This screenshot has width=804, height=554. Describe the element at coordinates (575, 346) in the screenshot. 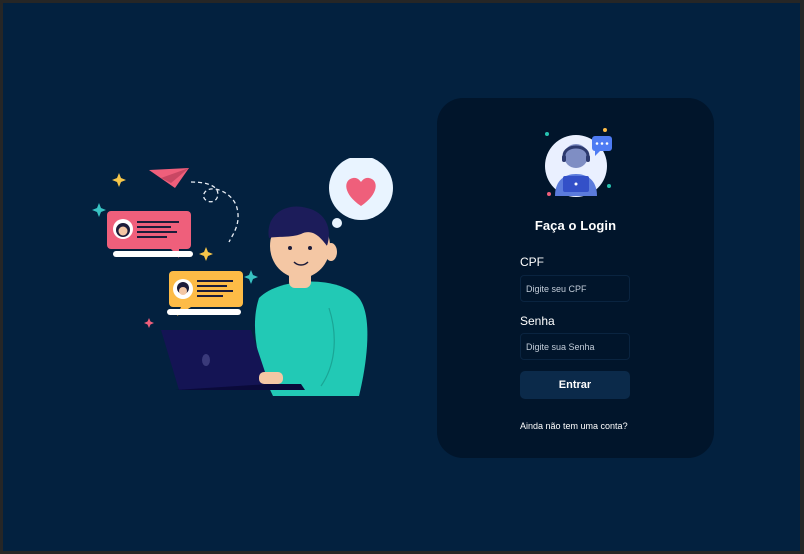

I see `password-input` at that location.